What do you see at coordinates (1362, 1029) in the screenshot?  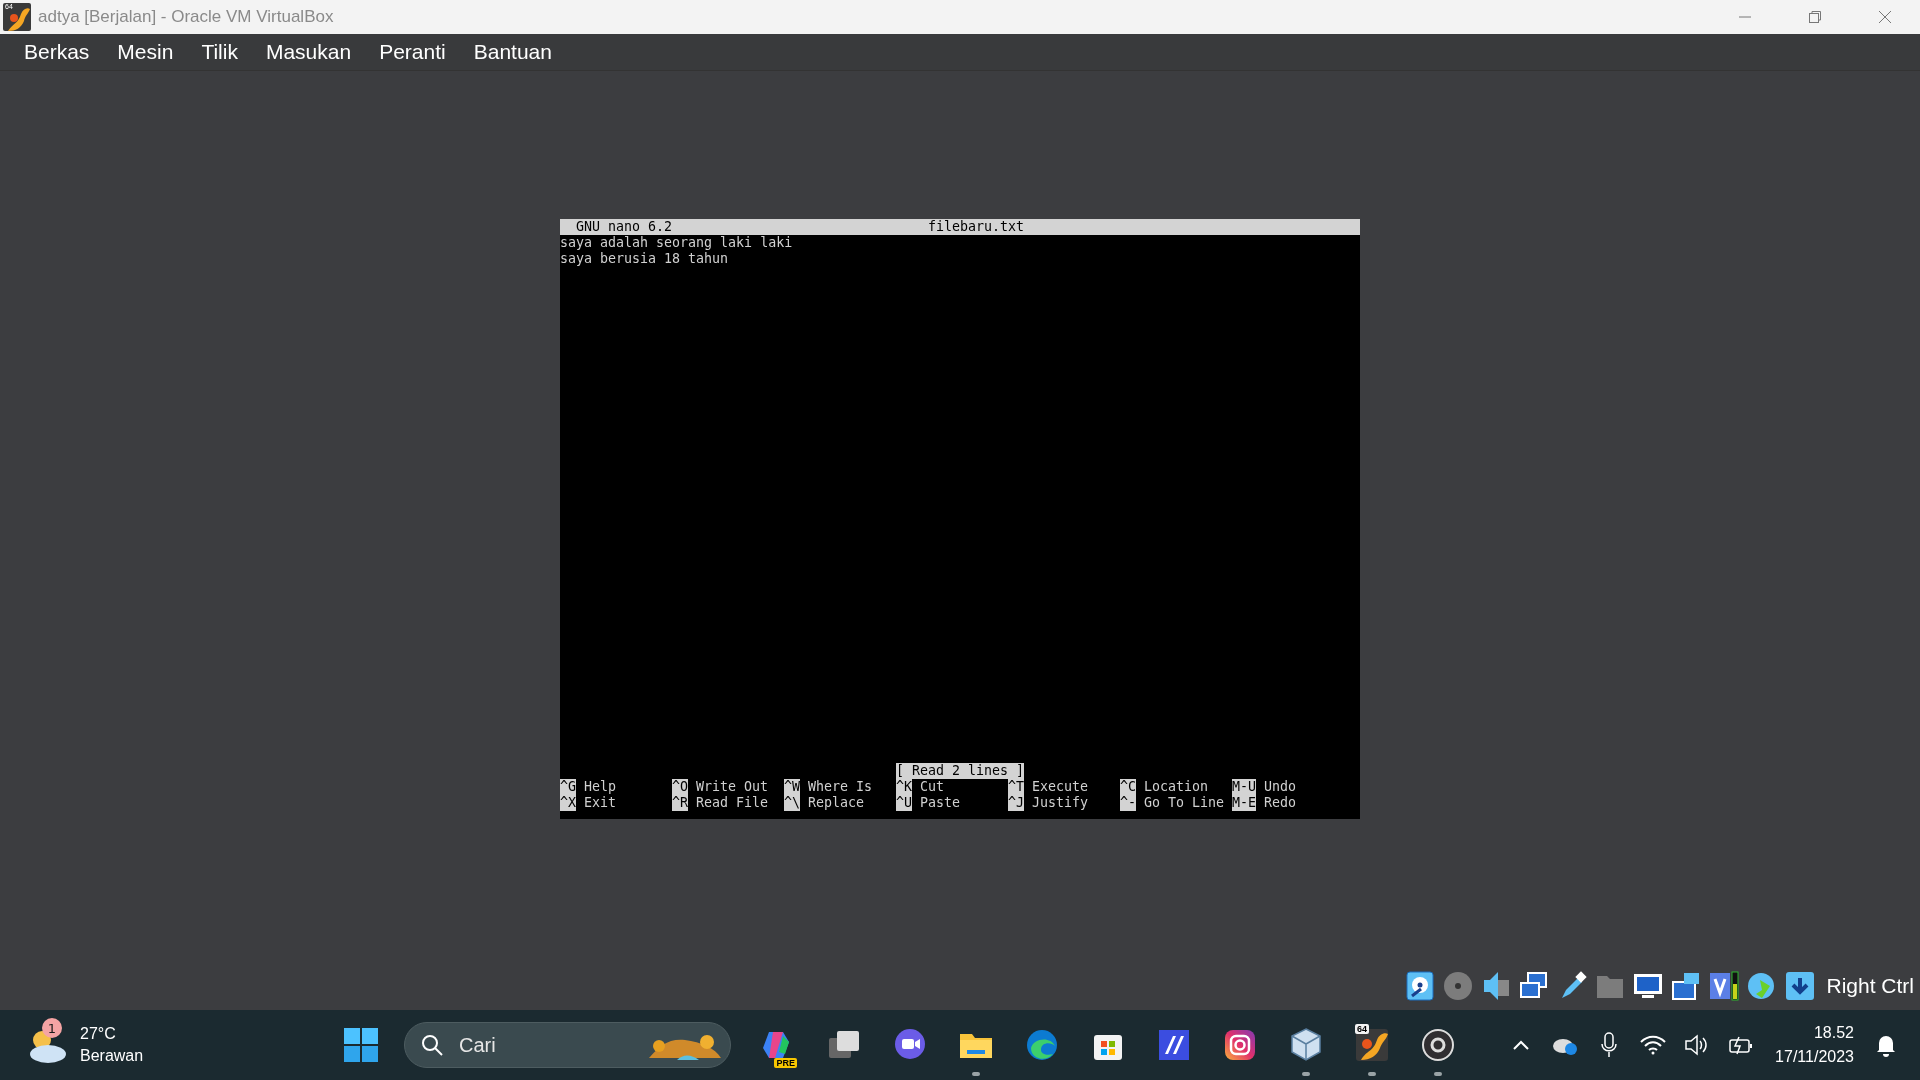 I see `app-badge: 64` at bounding box center [1362, 1029].